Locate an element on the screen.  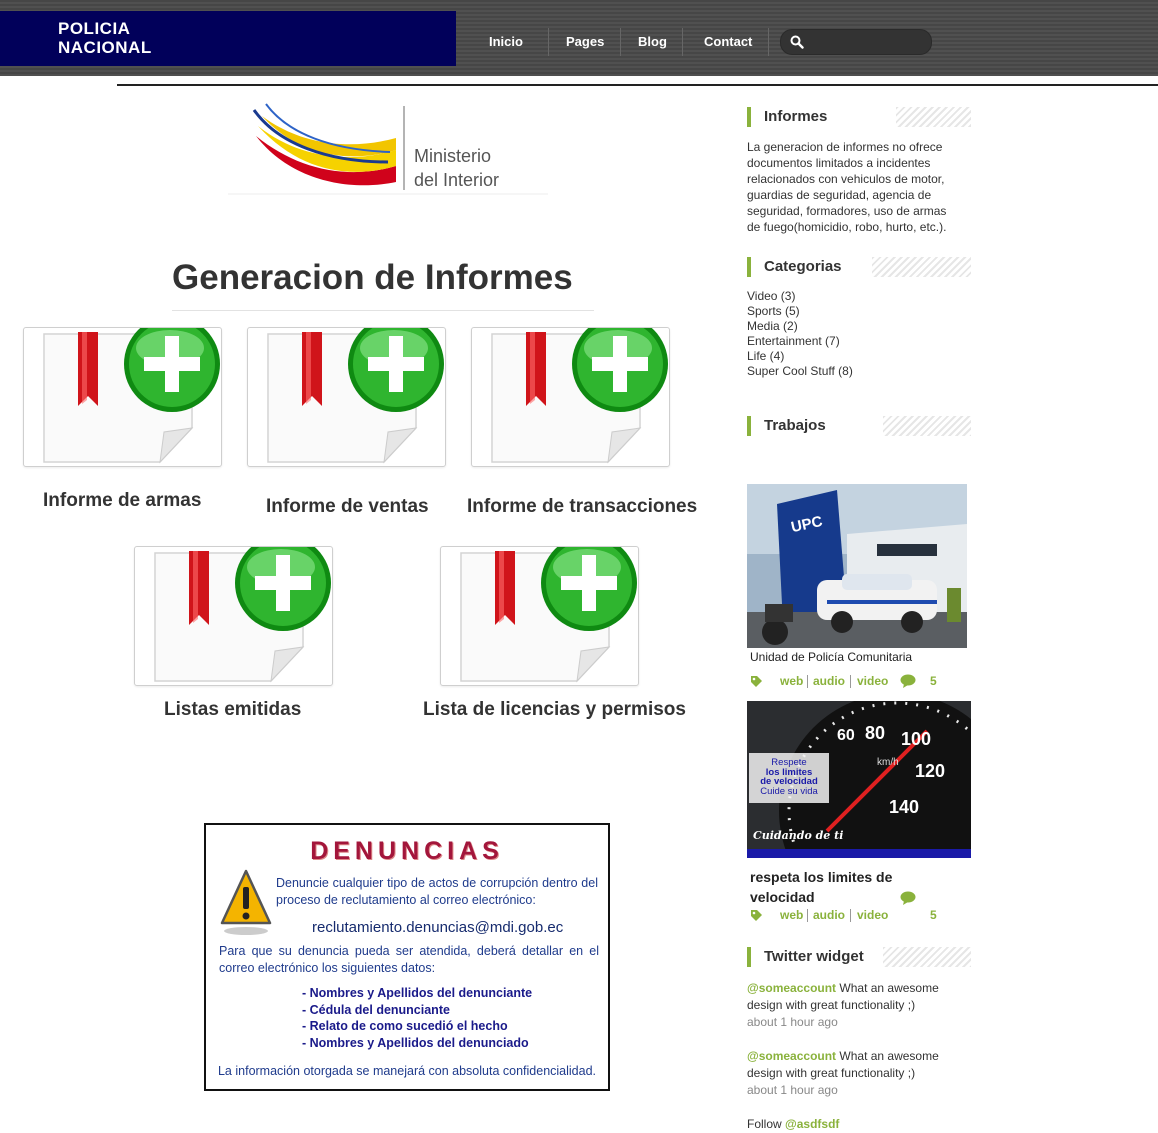
post-image-upc: UPC is located at coordinates (857, 566).